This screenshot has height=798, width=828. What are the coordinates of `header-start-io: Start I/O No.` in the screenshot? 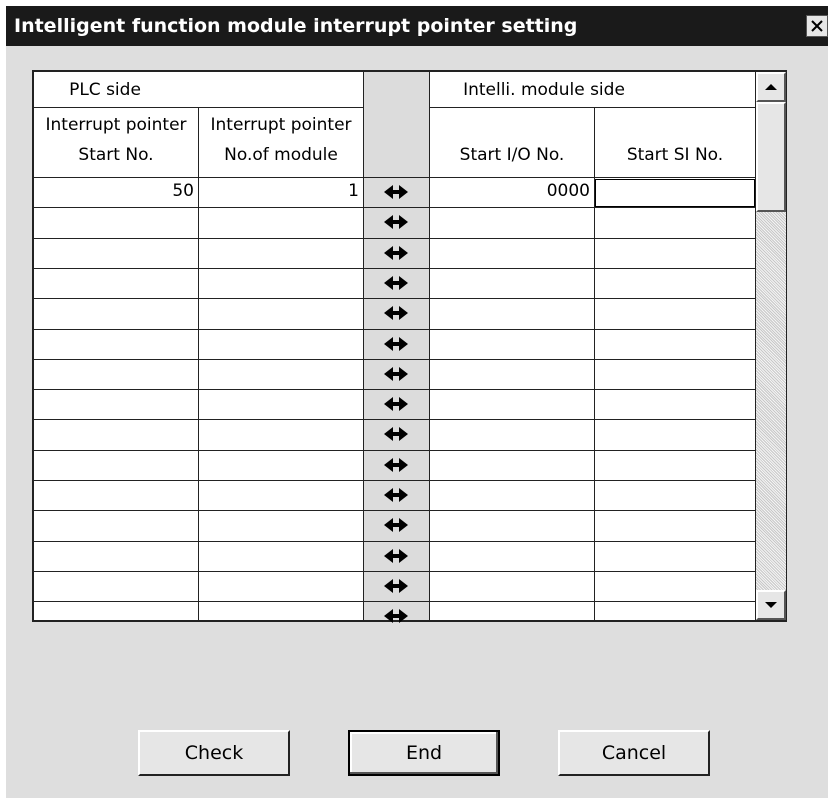 It's located at (512, 155).